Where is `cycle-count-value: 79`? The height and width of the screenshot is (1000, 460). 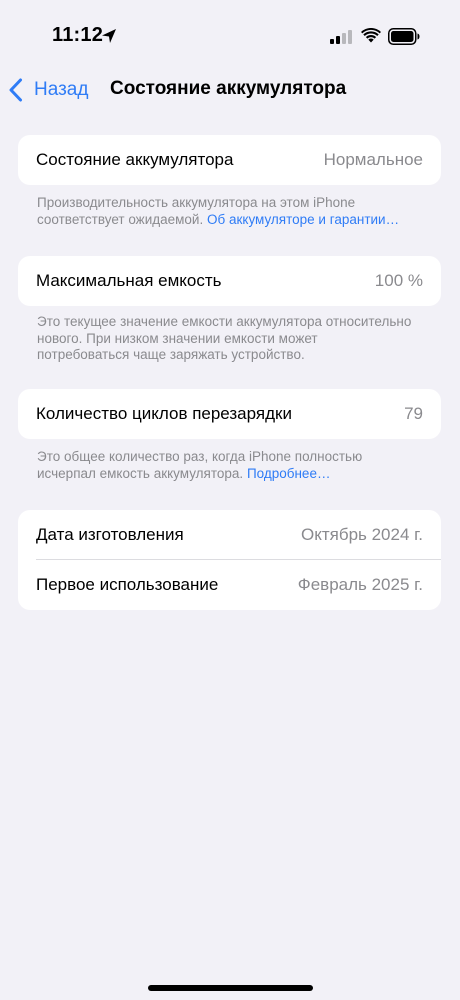 cycle-count-value: 79 is located at coordinates (413, 413).